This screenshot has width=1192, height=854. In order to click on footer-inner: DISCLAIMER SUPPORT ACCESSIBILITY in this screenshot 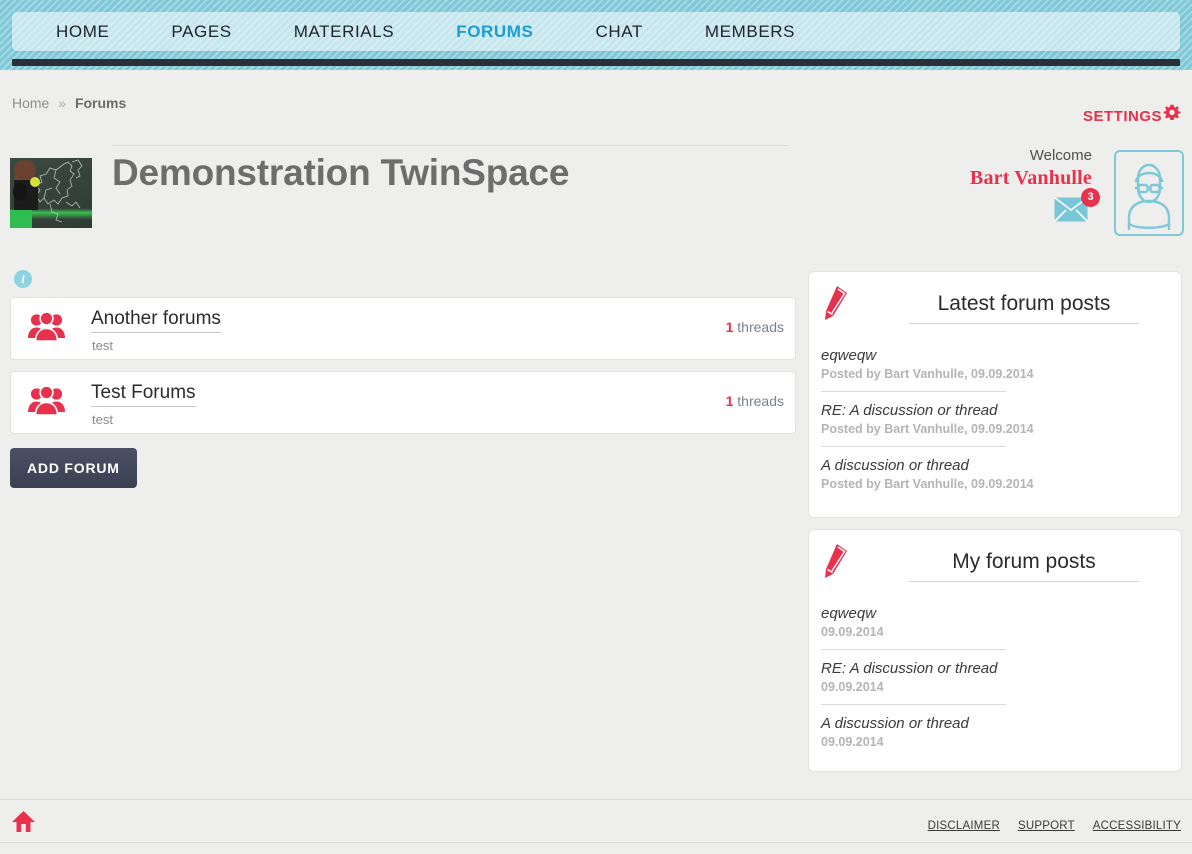, I will do `click(596, 821)`.